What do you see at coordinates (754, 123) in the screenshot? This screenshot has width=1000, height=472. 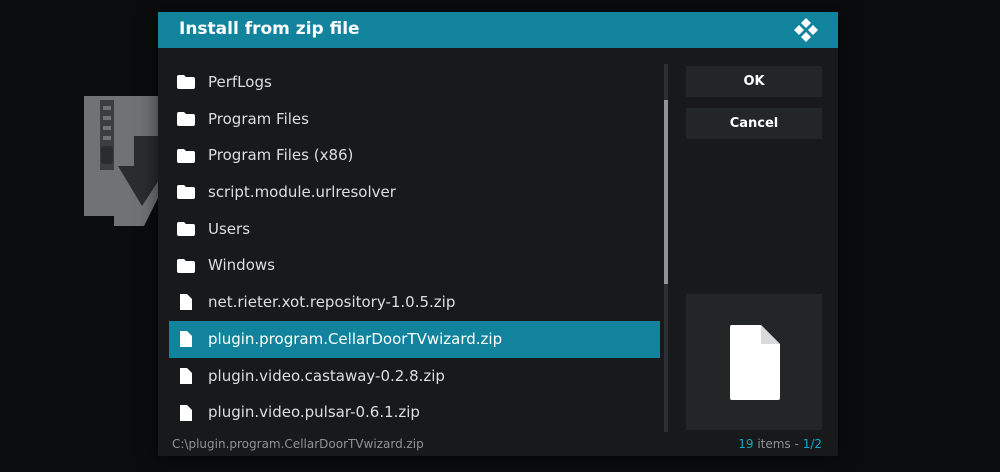 I see `cancel-button: Cancel` at bounding box center [754, 123].